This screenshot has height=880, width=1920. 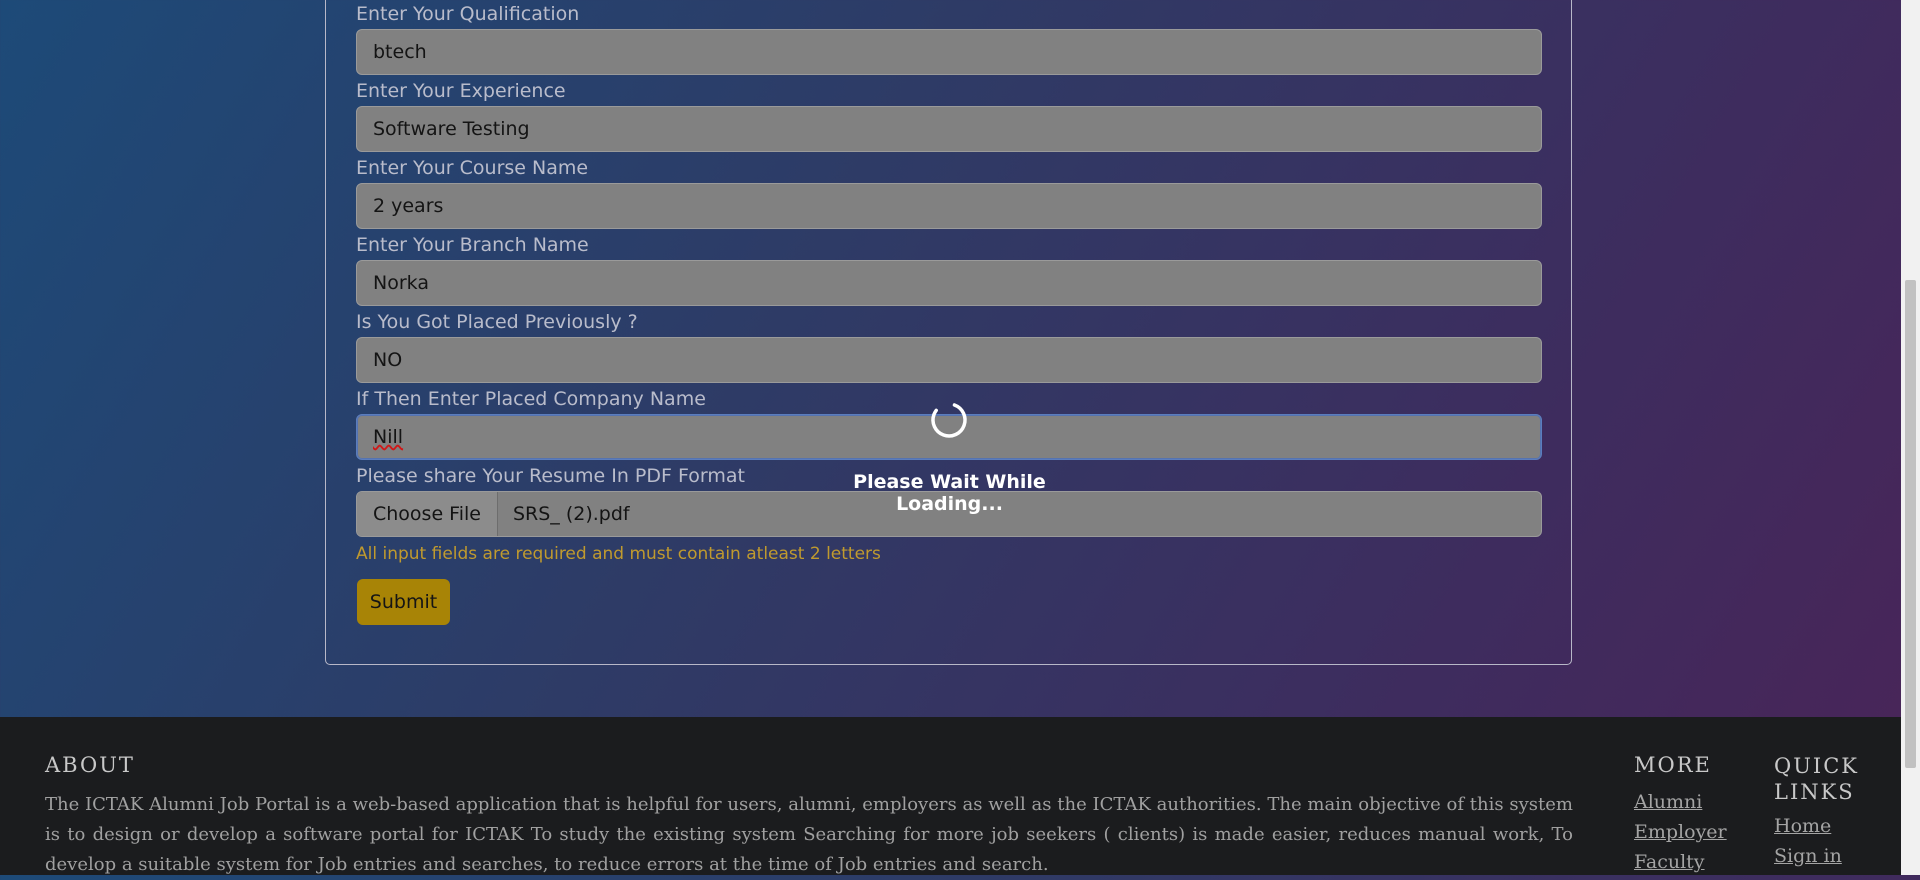 What do you see at coordinates (1808, 856) in the screenshot?
I see `footer-link-signin: Sign in` at bounding box center [1808, 856].